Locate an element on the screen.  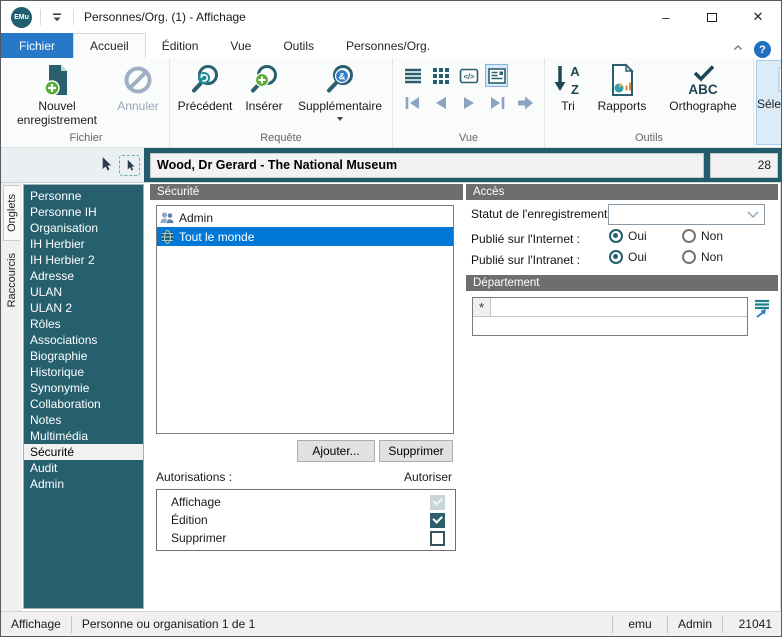
new-record-button: Nouvel enregistrement is located at coordinates (57, 94).